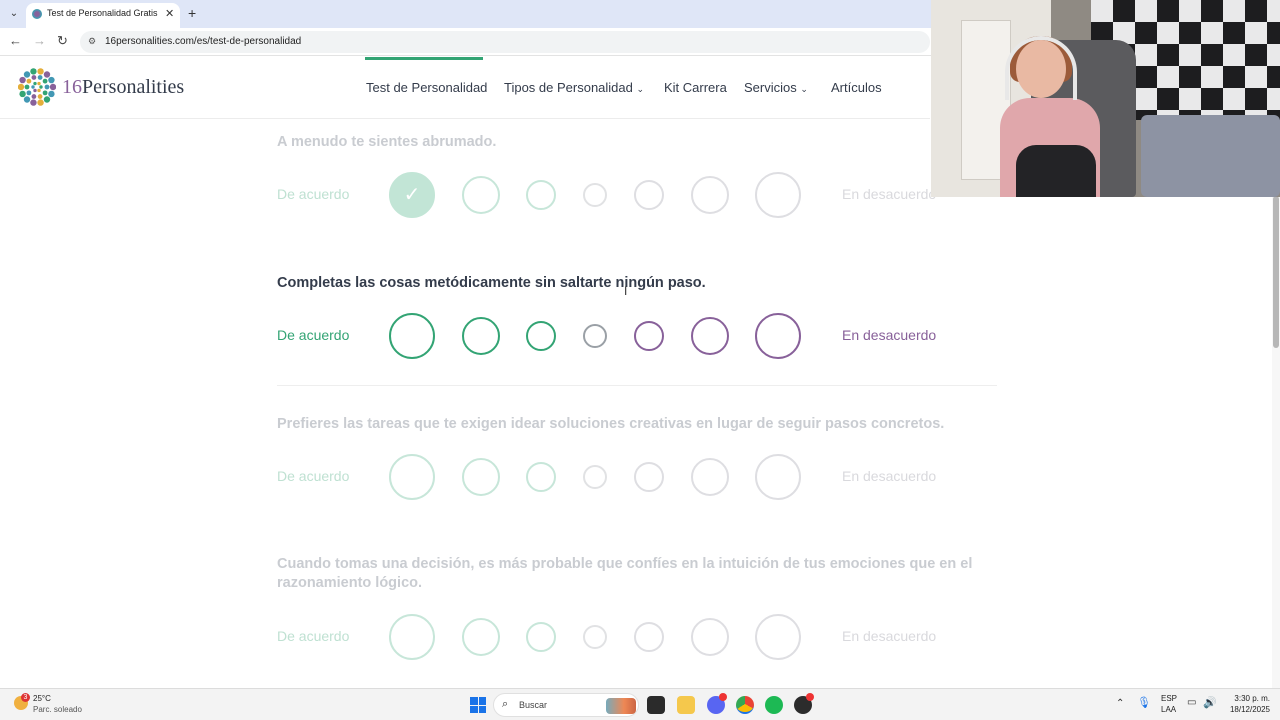 Image resolution: width=1280 pixels, height=720 pixels. What do you see at coordinates (42, 698) in the screenshot?
I see `weather-temperature: 25°C` at bounding box center [42, 698].